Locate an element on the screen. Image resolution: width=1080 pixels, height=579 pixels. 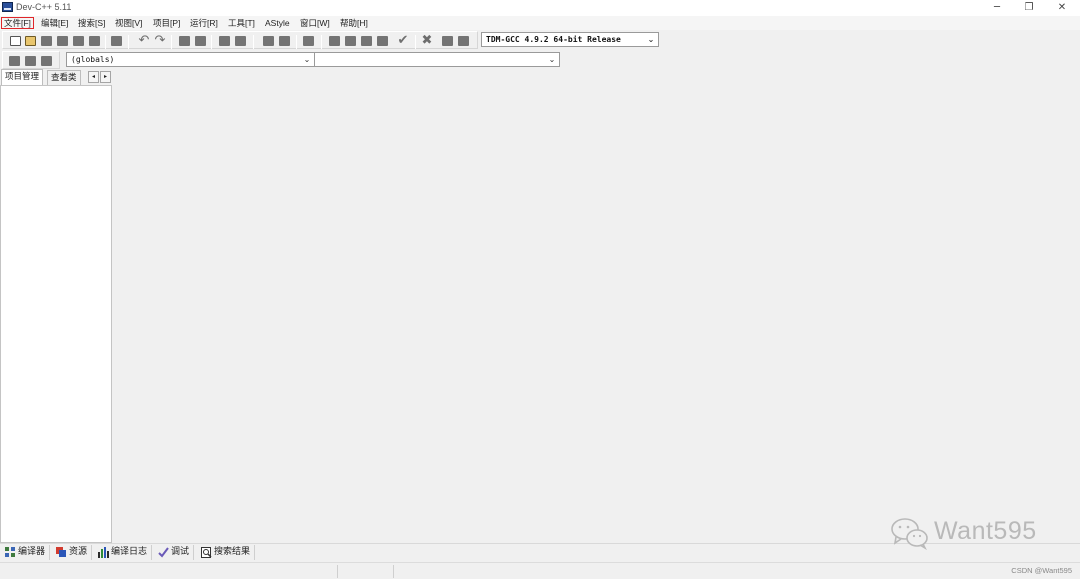
main-toolbar: ↶ ↷ ✔ ✖ TDM-GCC 4.9.2 64-bit Release ⌄ is located at coordinates (540, 40).